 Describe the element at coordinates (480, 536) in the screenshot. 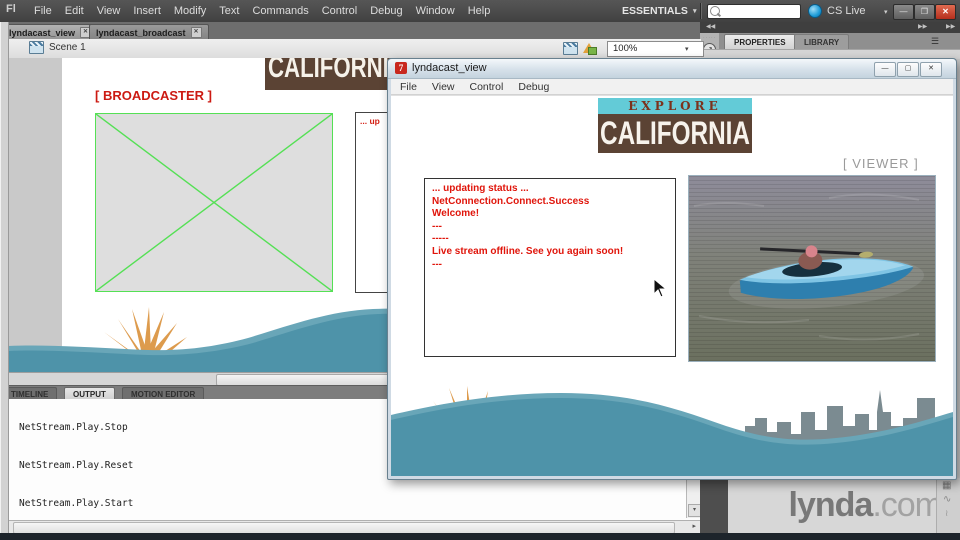

I see `window-bottom-edge` at that location.